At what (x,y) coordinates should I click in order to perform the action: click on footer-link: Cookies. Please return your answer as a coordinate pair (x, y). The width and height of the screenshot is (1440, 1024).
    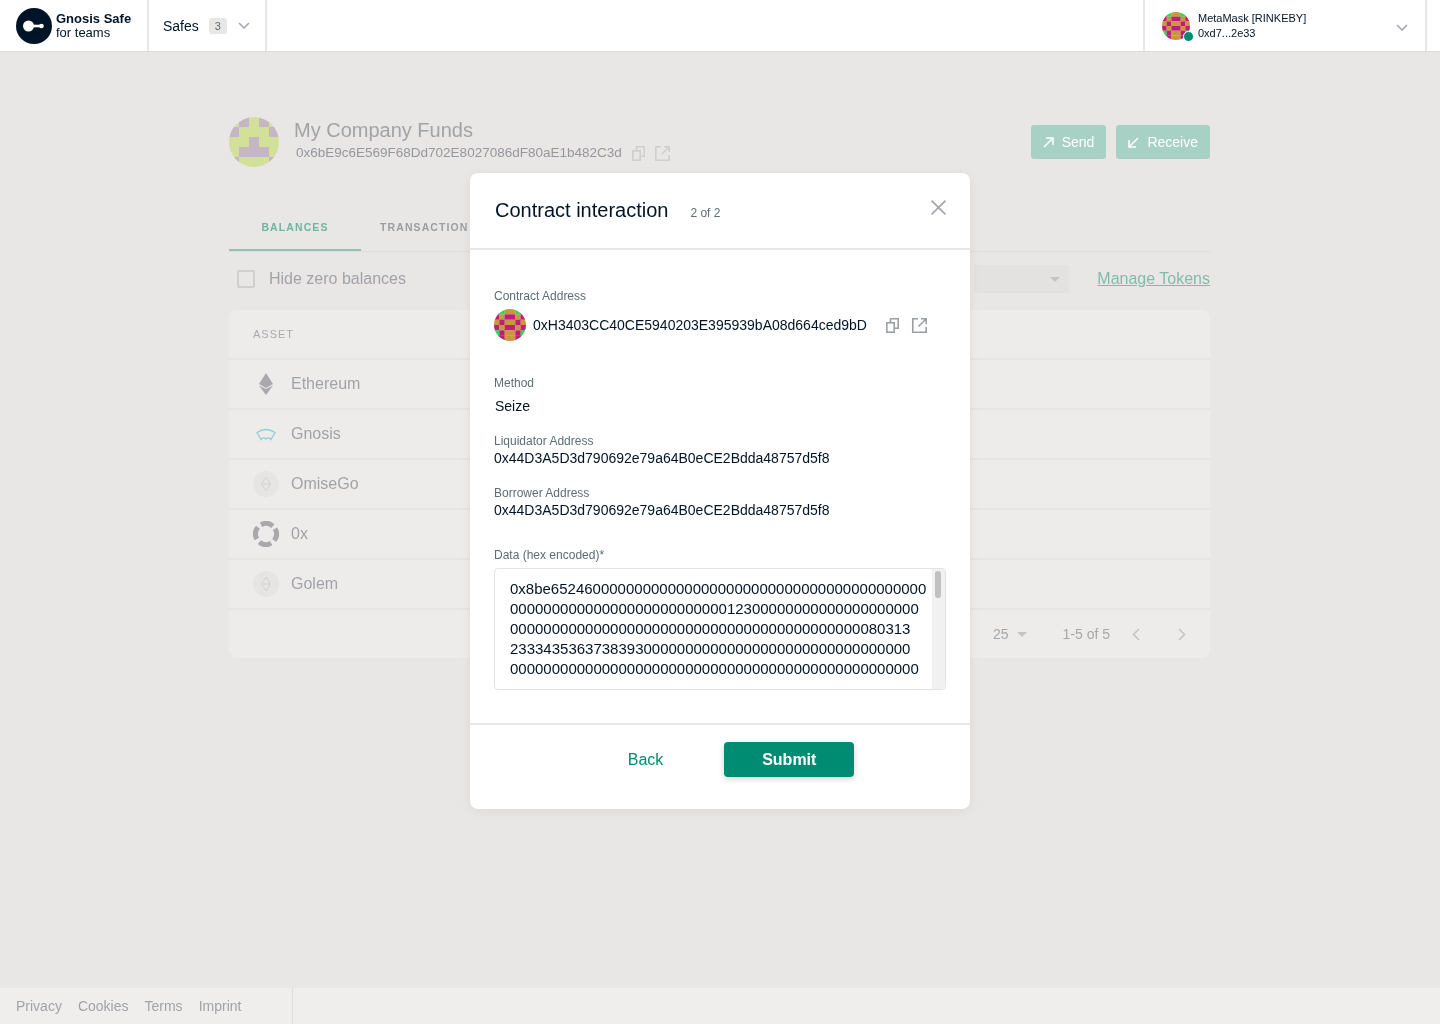
    Looking at the image, I should click on (103, 1006).